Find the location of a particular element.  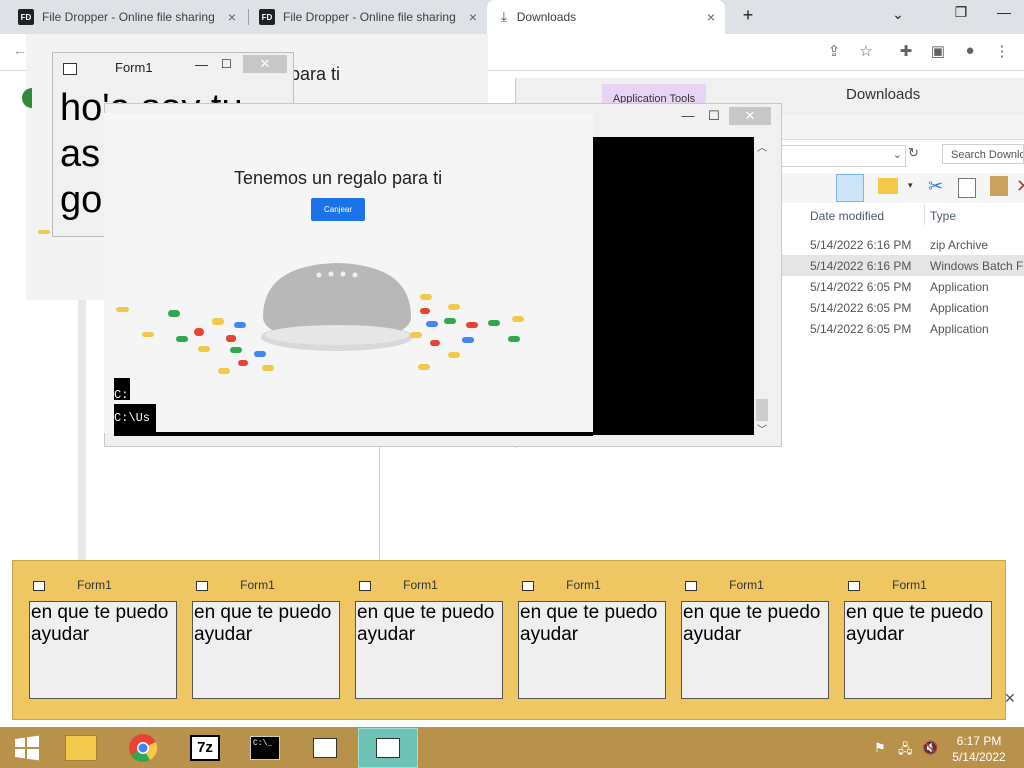

star-icon: ☆ is located at coordinates (866, 51).